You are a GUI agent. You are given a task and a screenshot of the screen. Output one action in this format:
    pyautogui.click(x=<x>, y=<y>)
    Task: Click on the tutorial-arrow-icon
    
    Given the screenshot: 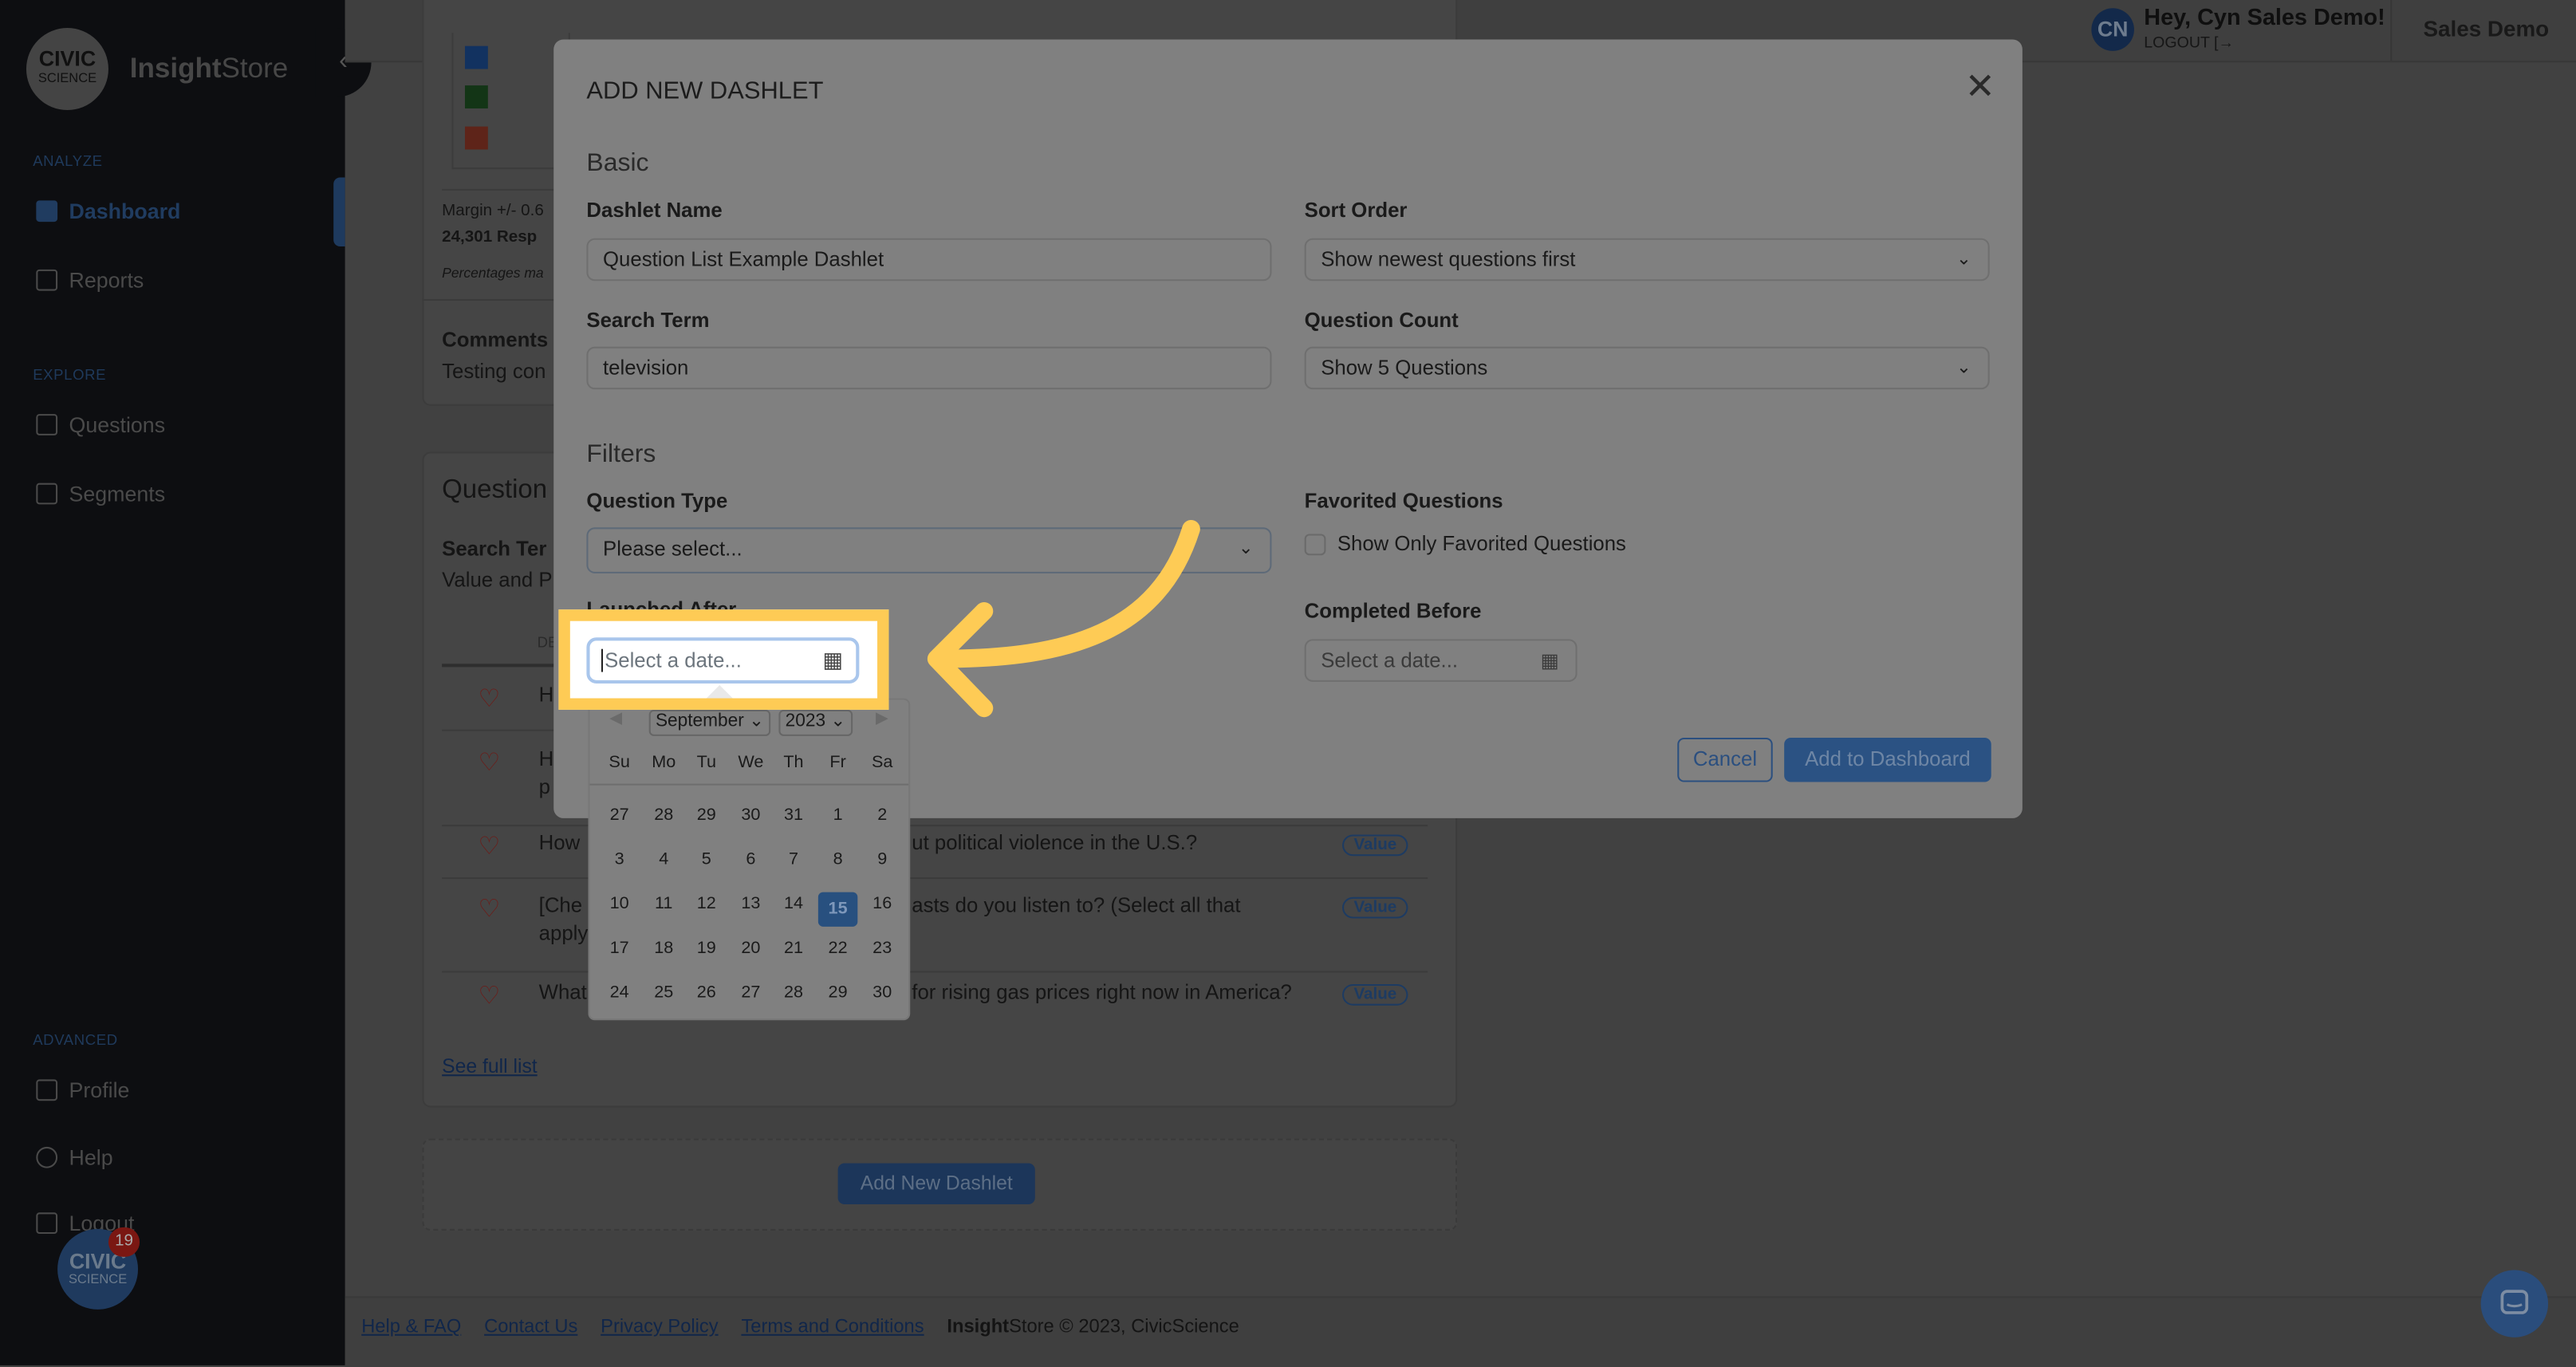 What is the action you would take?
    pyautogui.click(x=1063, y=618)
    